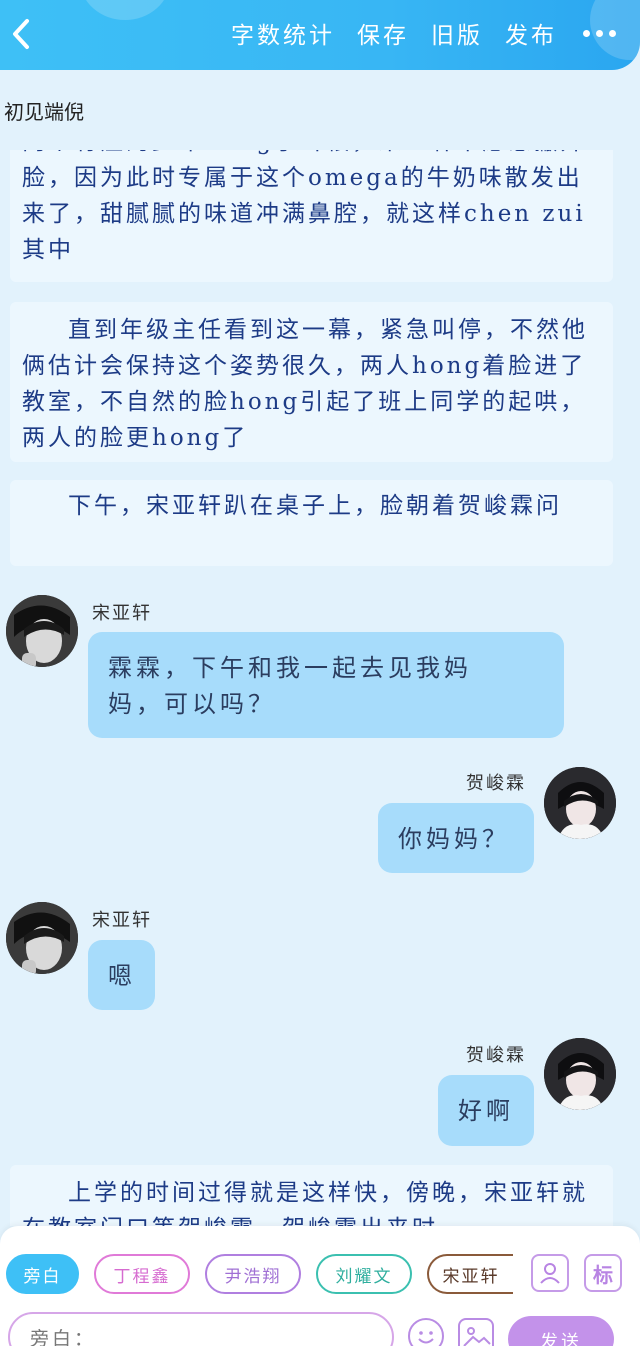 Image resolution: width=640 pixels, height=1346 pixels. Describe the element at coordinates (283, 33) in the screenshot. I see `word-count-button: 字数统计` at that location.